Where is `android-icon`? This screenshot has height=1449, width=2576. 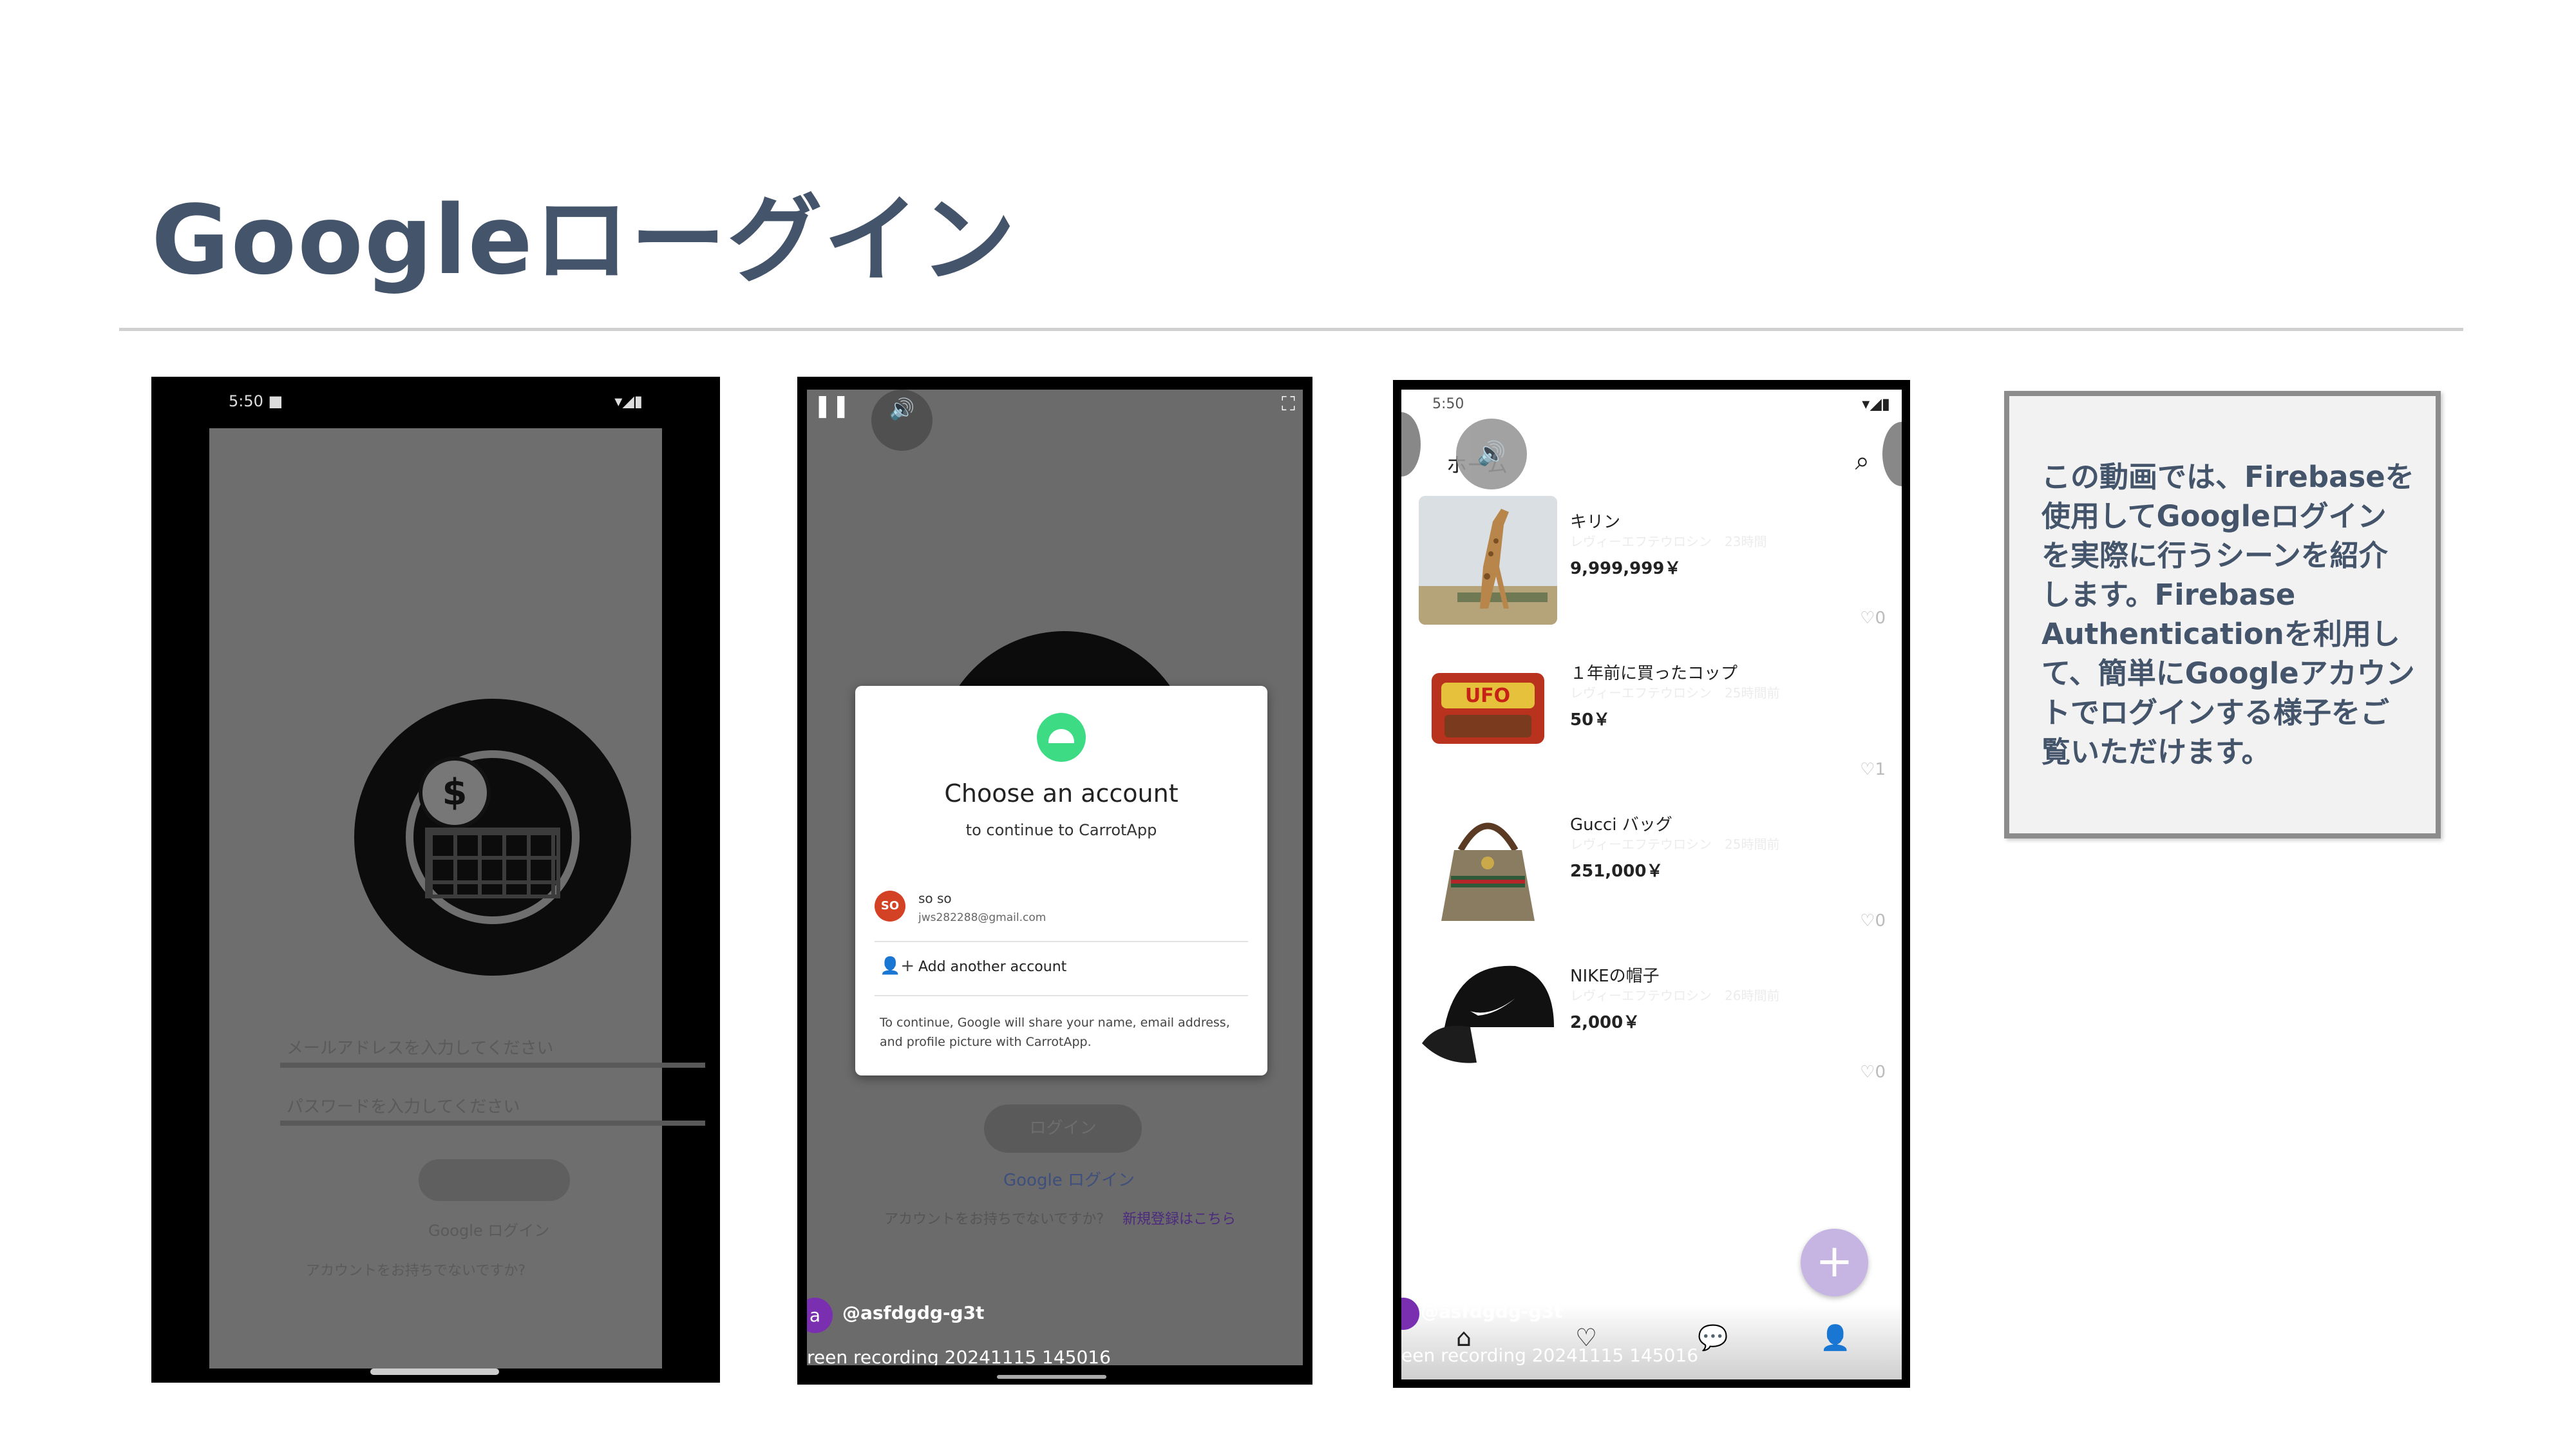 android-icon is located at coordinates (1061, 738).